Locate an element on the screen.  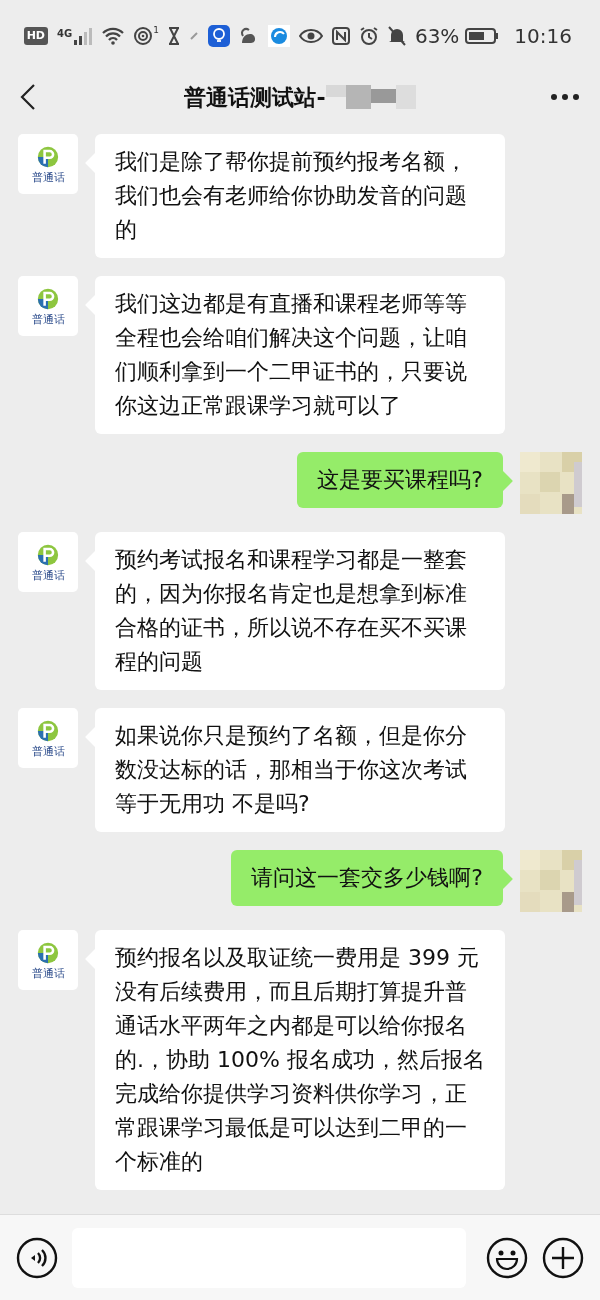
battery-icon is located at coordinates (482, 36).